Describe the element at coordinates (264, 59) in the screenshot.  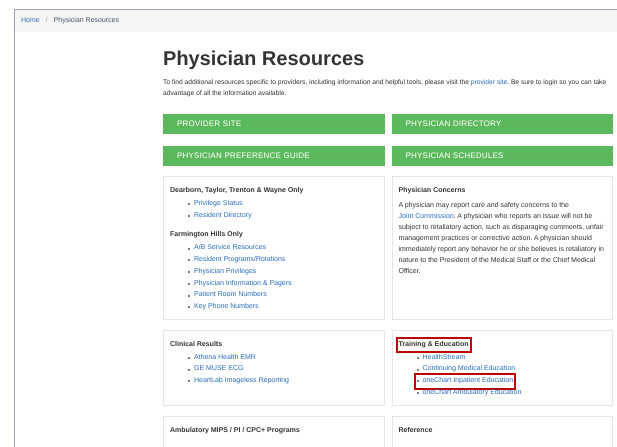
I see `page-title: Physician Resources` at that location.